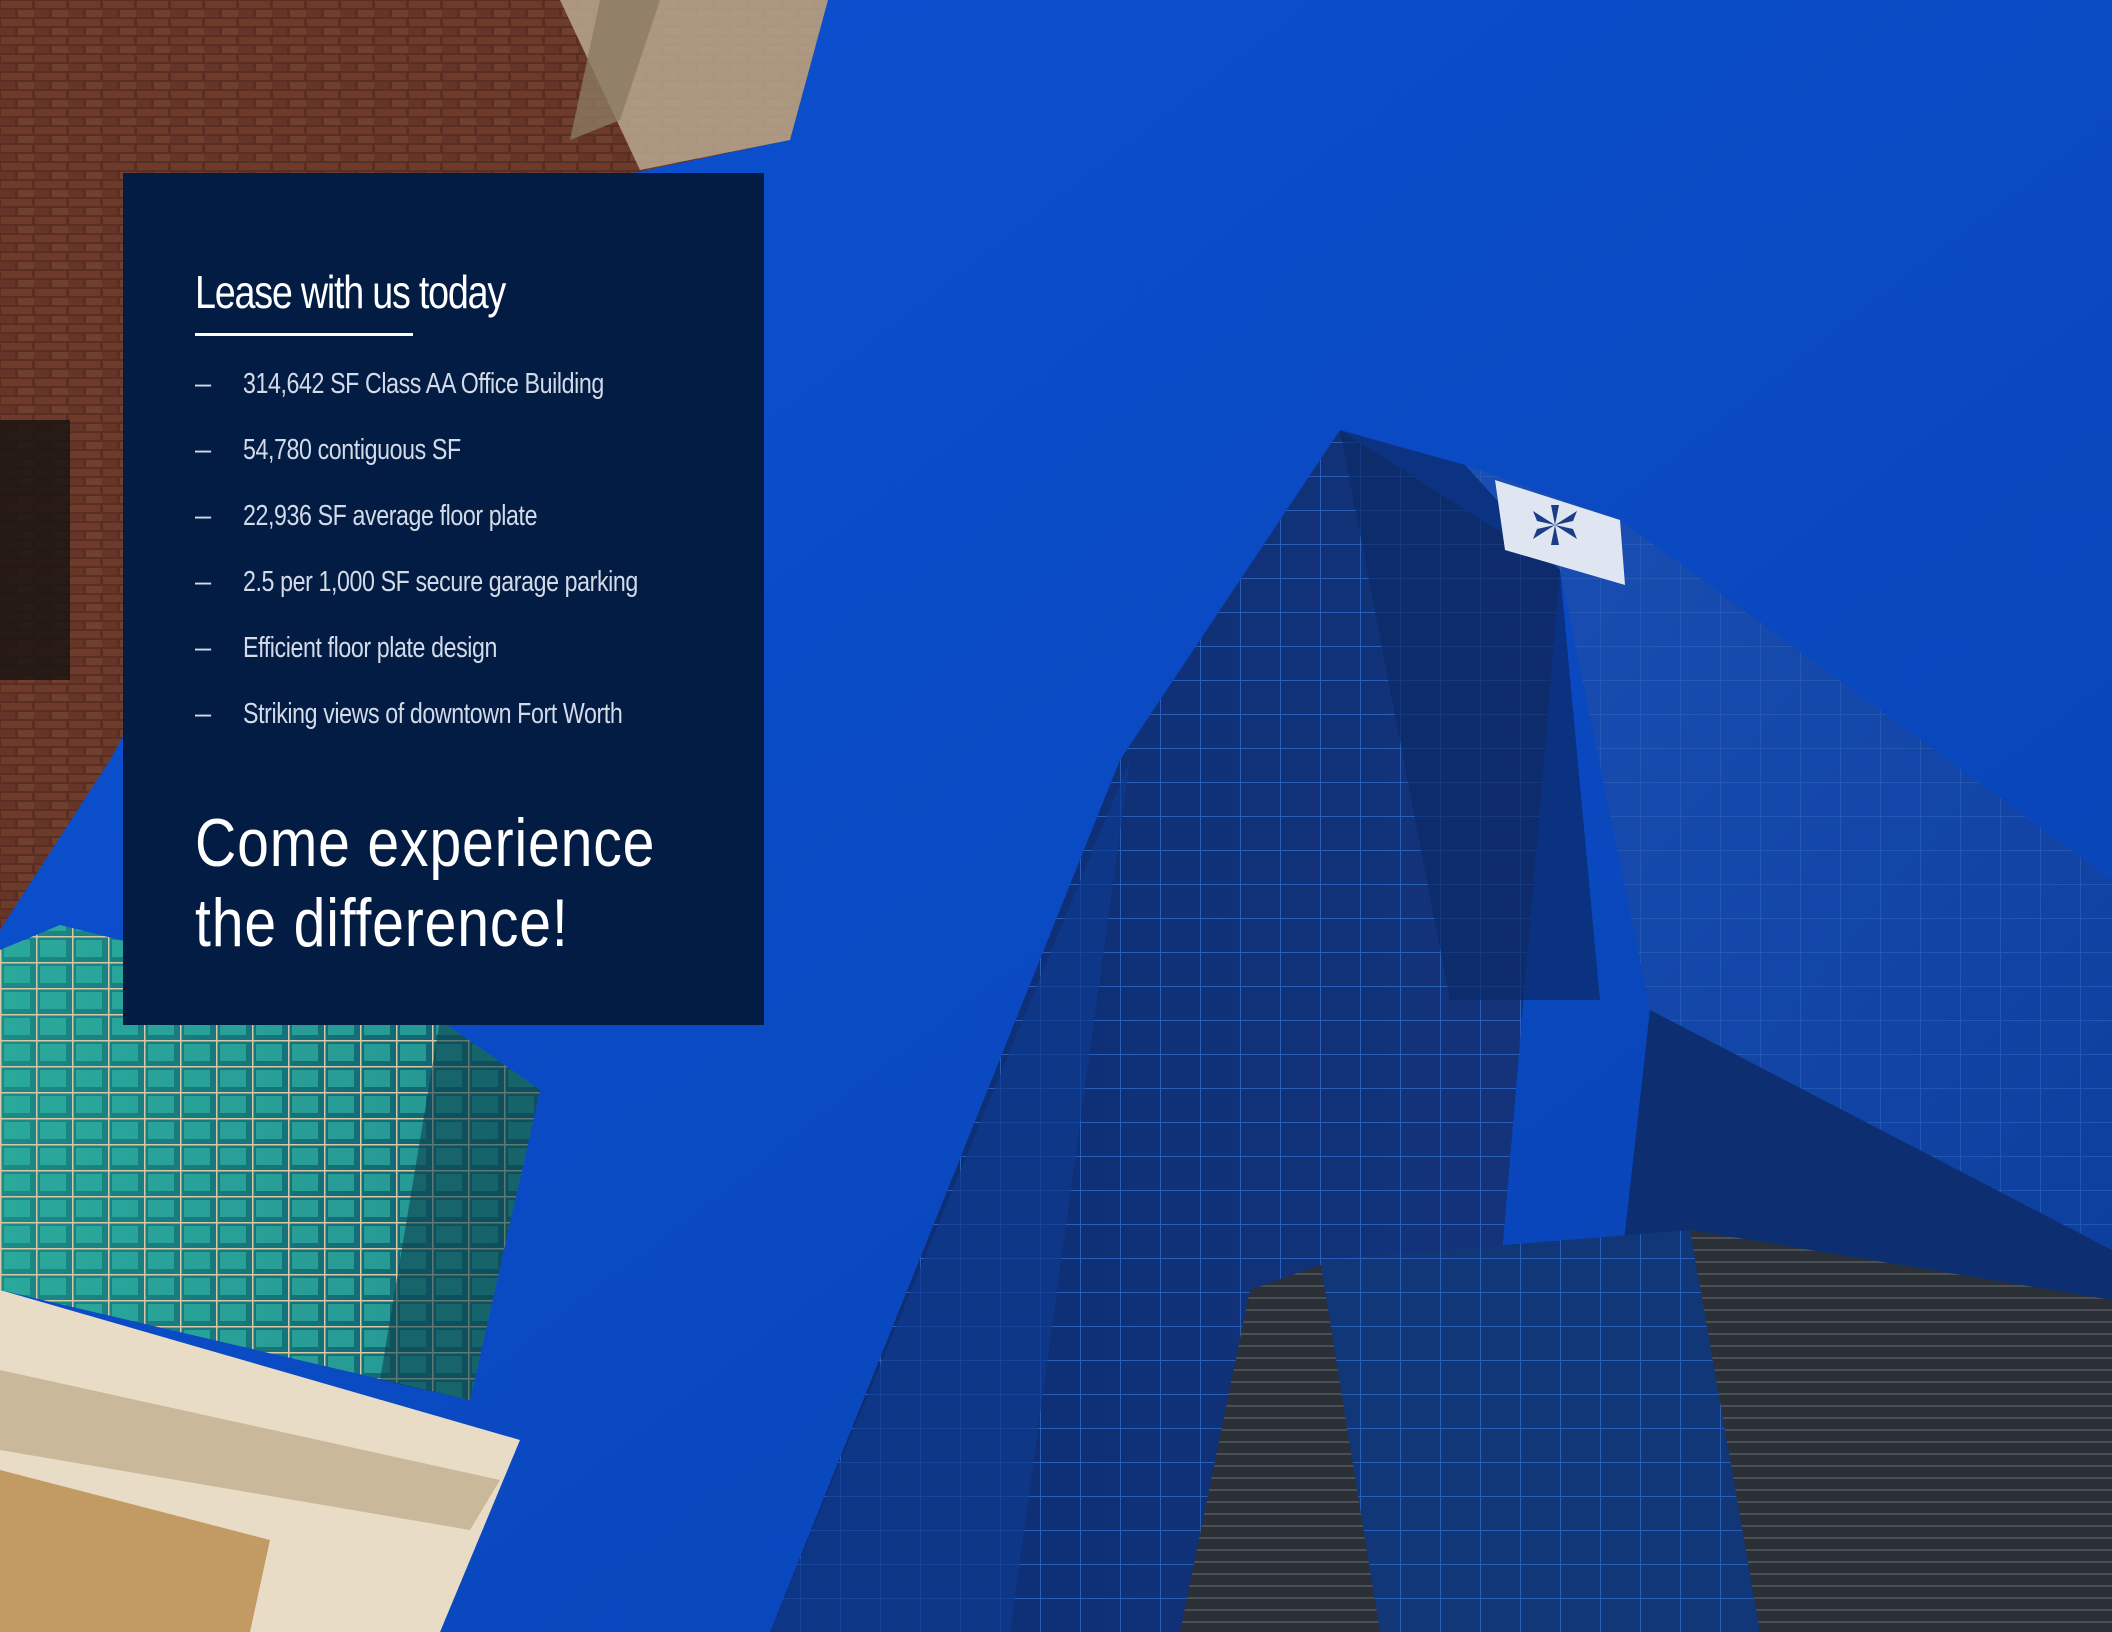 The height and width of the screenshot is (1632, 2112). What do you see at coordinates (390, 515) in the screenshot?
I see `feature-text: 22,936 SF average floor plate` at bounding box center [390, 515].